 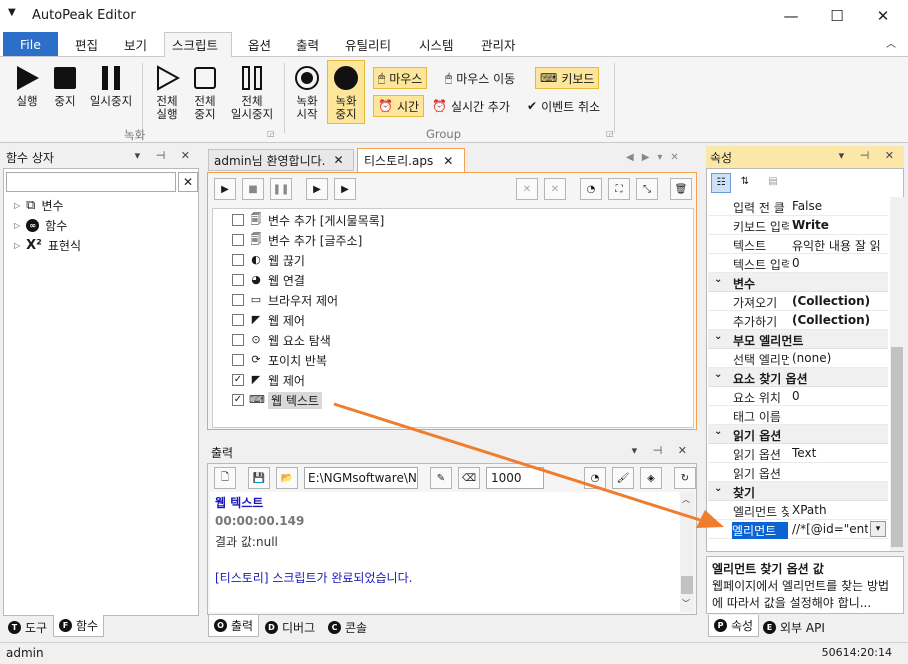 I want to click on property-row: 텍스트 유익한 내용 잘 읽, so click(x=798, y=244).